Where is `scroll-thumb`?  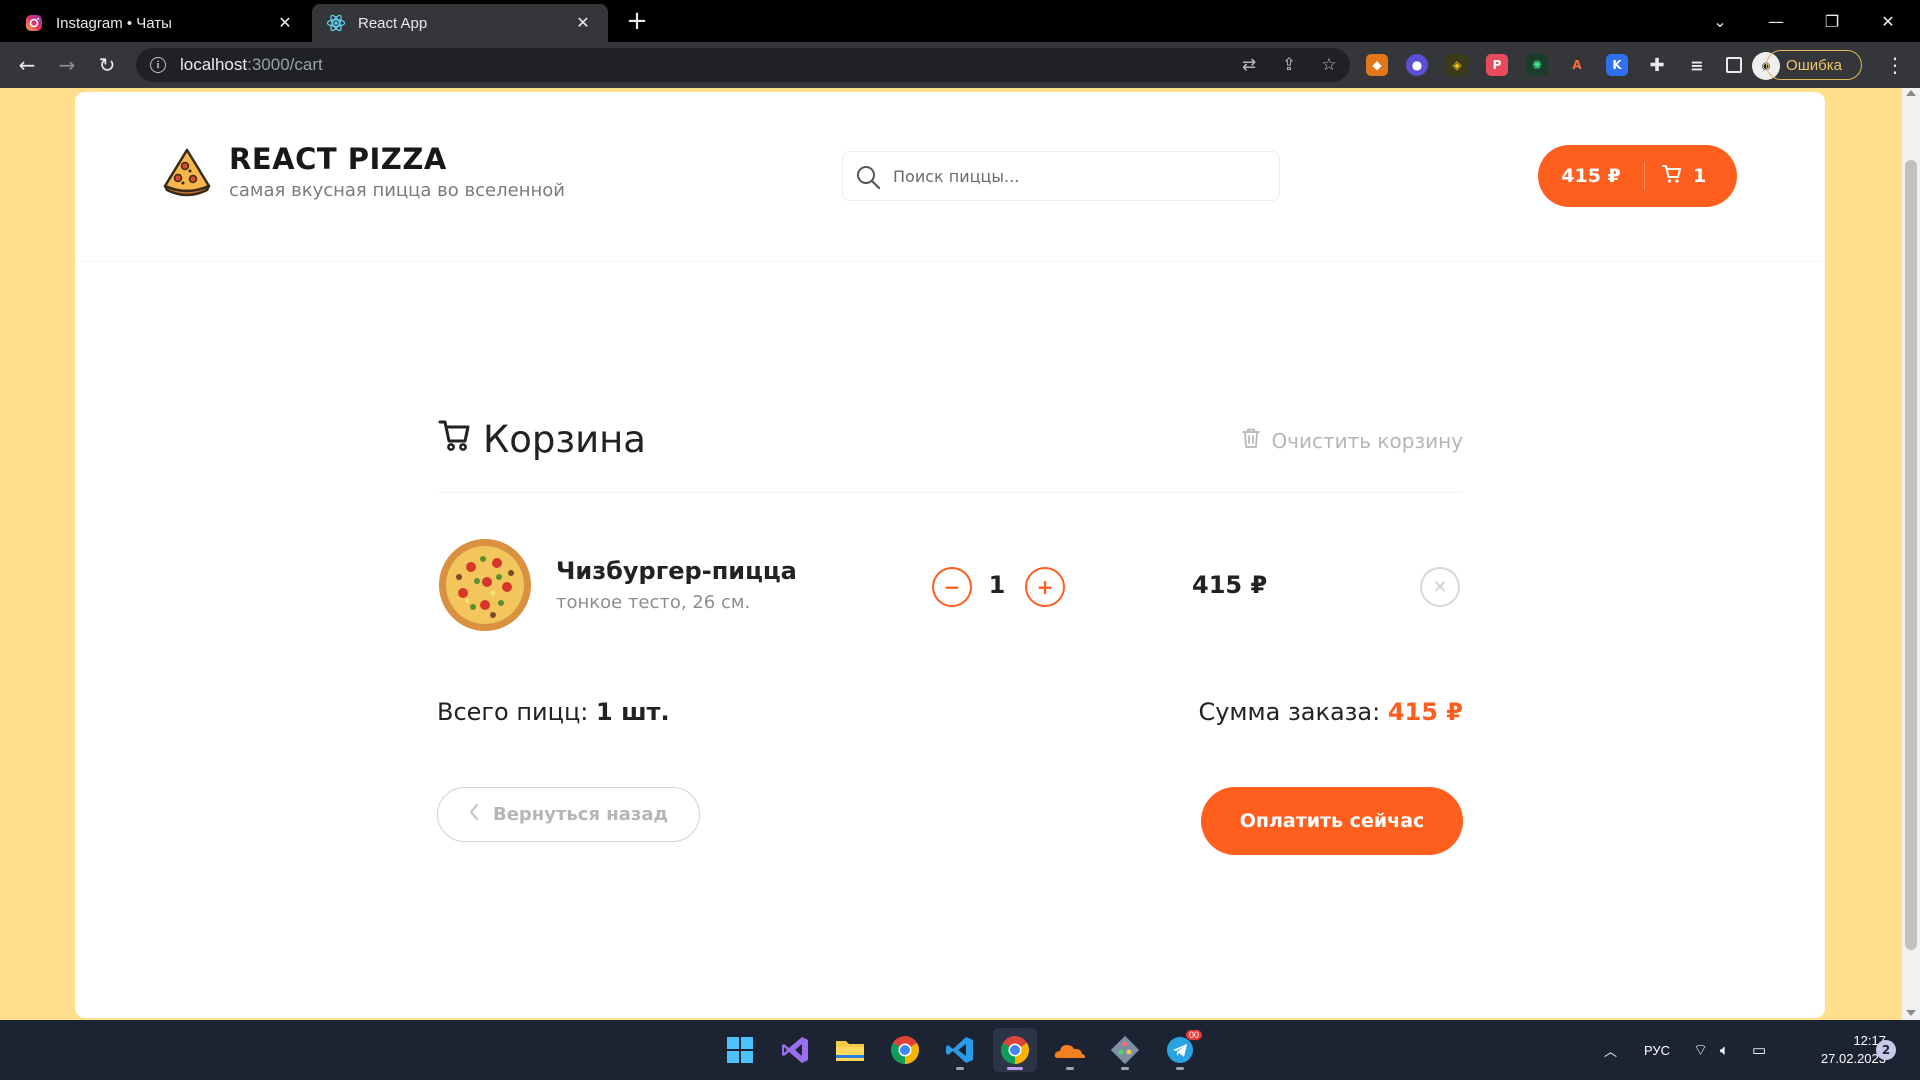
scroll-thumb is located at coordinates (1911, 555).